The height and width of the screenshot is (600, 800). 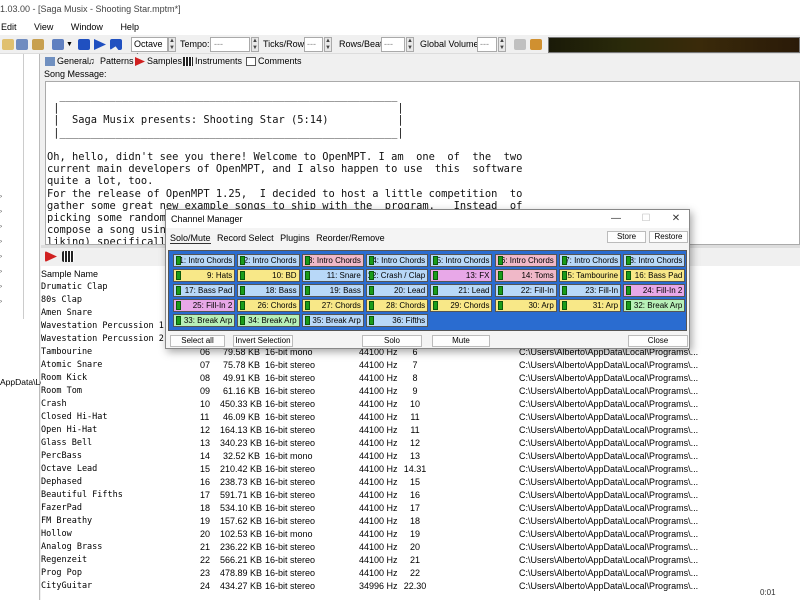 What do you see at coordinates (393, 44) in the screenshot?
I see `rows-field: ---` at bounding box center [393, 44].